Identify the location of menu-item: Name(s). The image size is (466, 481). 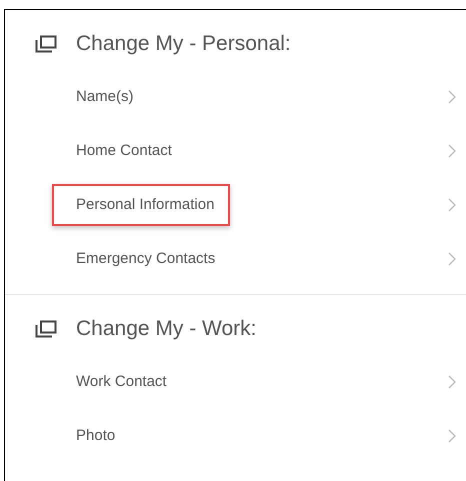
(235, 97).